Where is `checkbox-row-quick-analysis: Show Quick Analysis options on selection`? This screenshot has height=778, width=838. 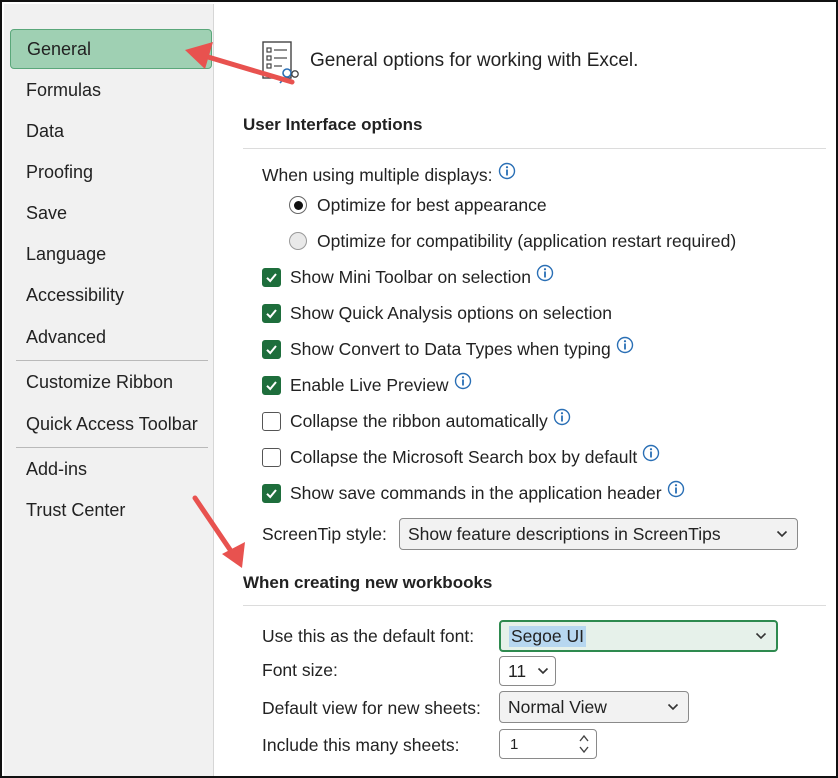
checkbox-row-quick-analysis: Show Quick Analysis options on selection is located at coordinates (437, 313).